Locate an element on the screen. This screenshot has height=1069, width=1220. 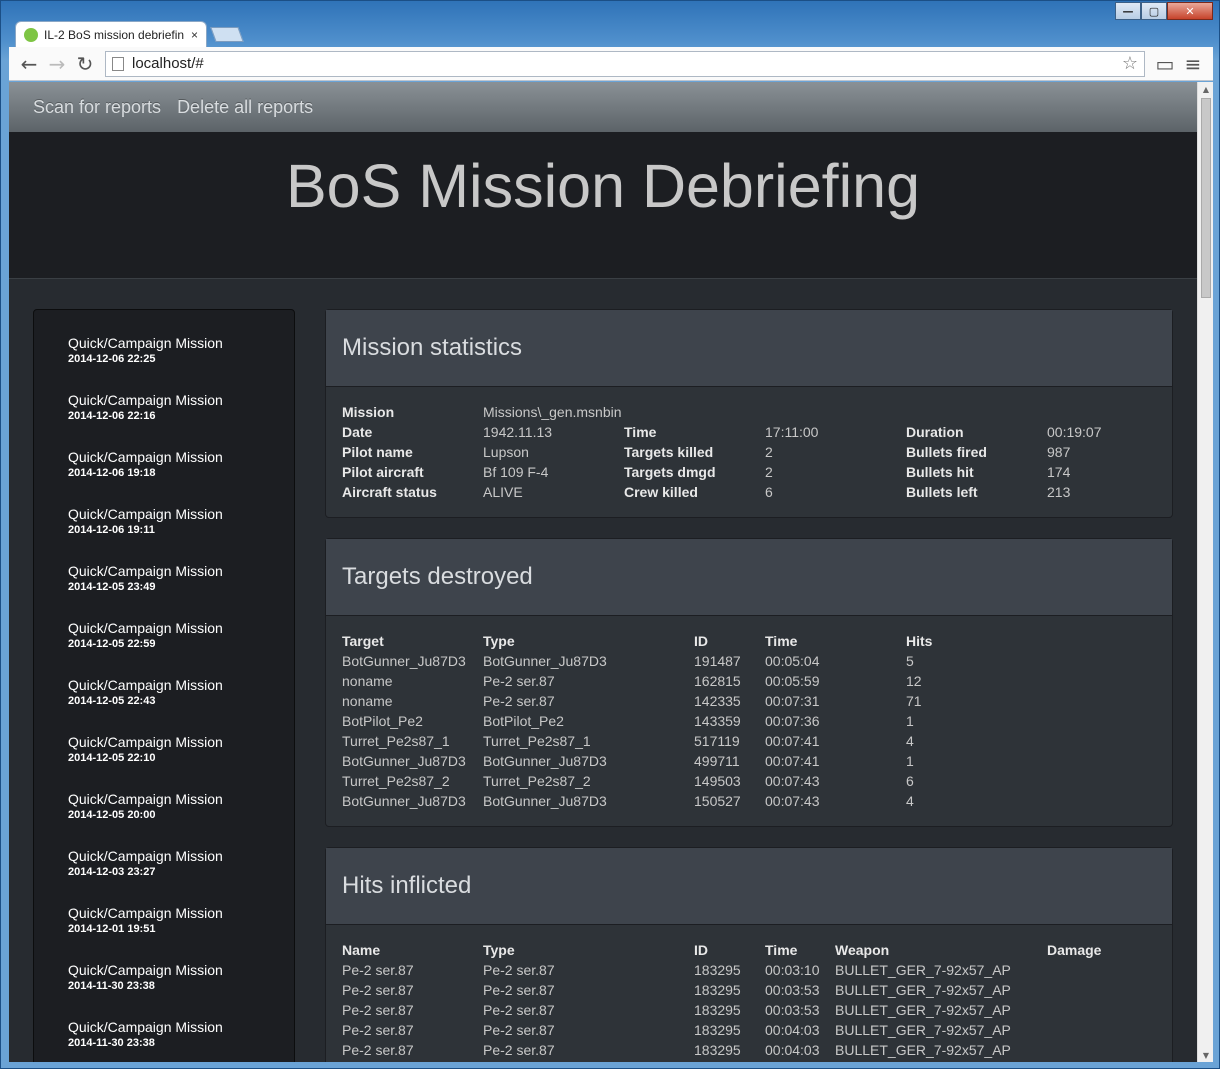
panel-heading: Mission statistics is located at coordinates (749, 348).